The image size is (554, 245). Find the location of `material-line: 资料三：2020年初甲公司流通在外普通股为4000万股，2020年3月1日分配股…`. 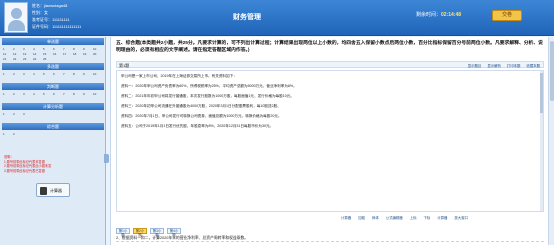

material-line: 资料三：2020年初甲公司流通在外普通股为4000万股，2020年3月1日分配股… is located at coordinates (201, 106).